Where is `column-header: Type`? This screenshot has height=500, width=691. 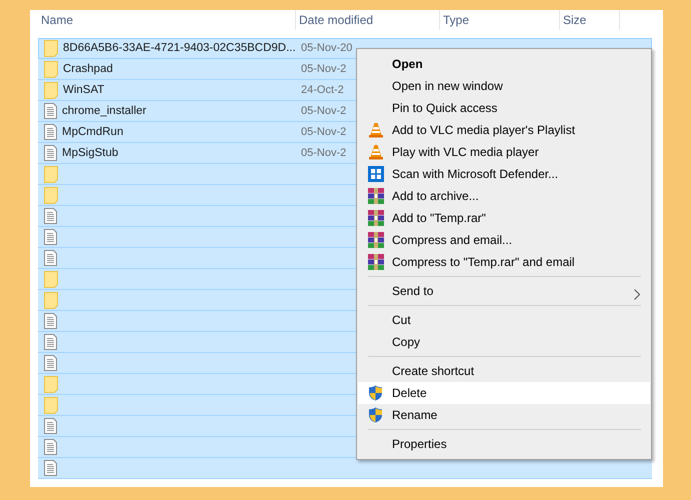
column-header: Type is located at coordinates (500, 20).